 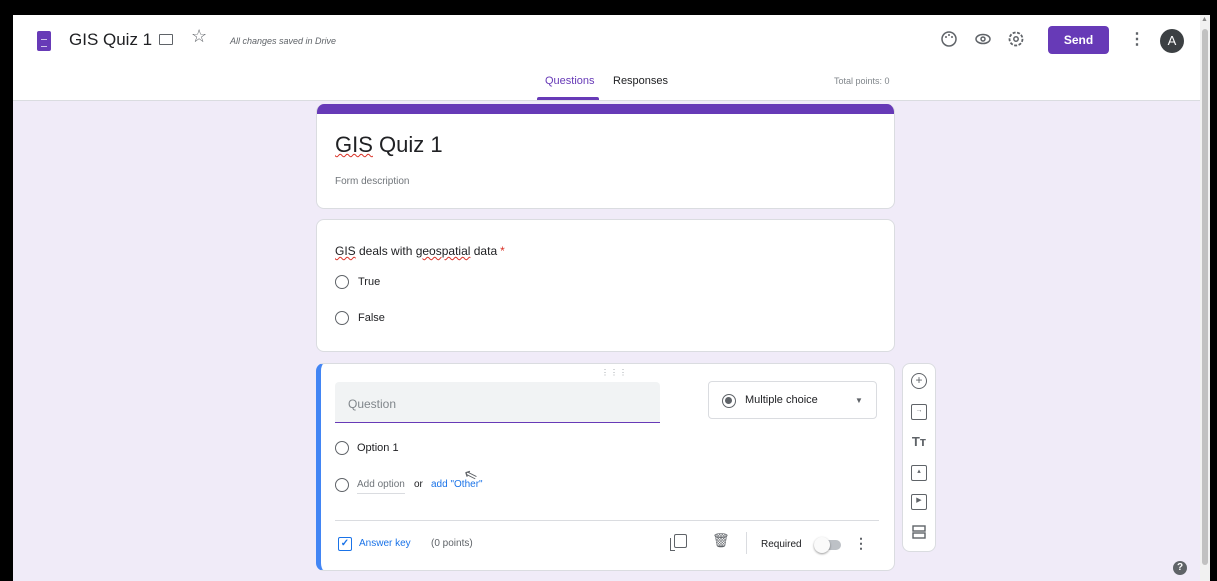 I want to click on add-question-icon: +, so click(x=919, y=381).